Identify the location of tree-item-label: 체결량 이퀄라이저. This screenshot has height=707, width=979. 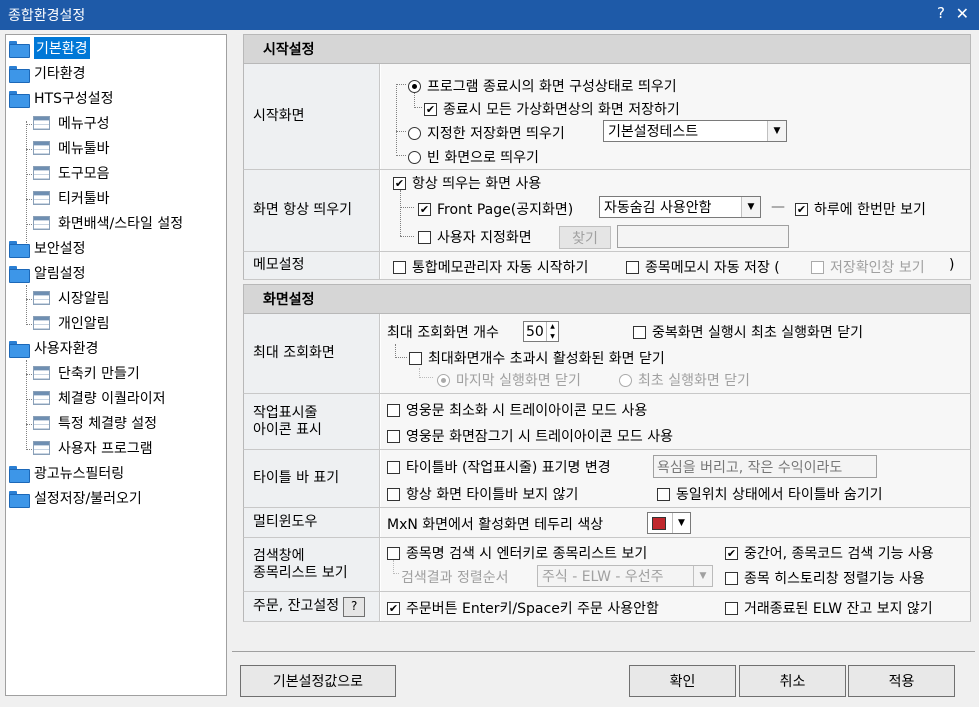
(112, 399).